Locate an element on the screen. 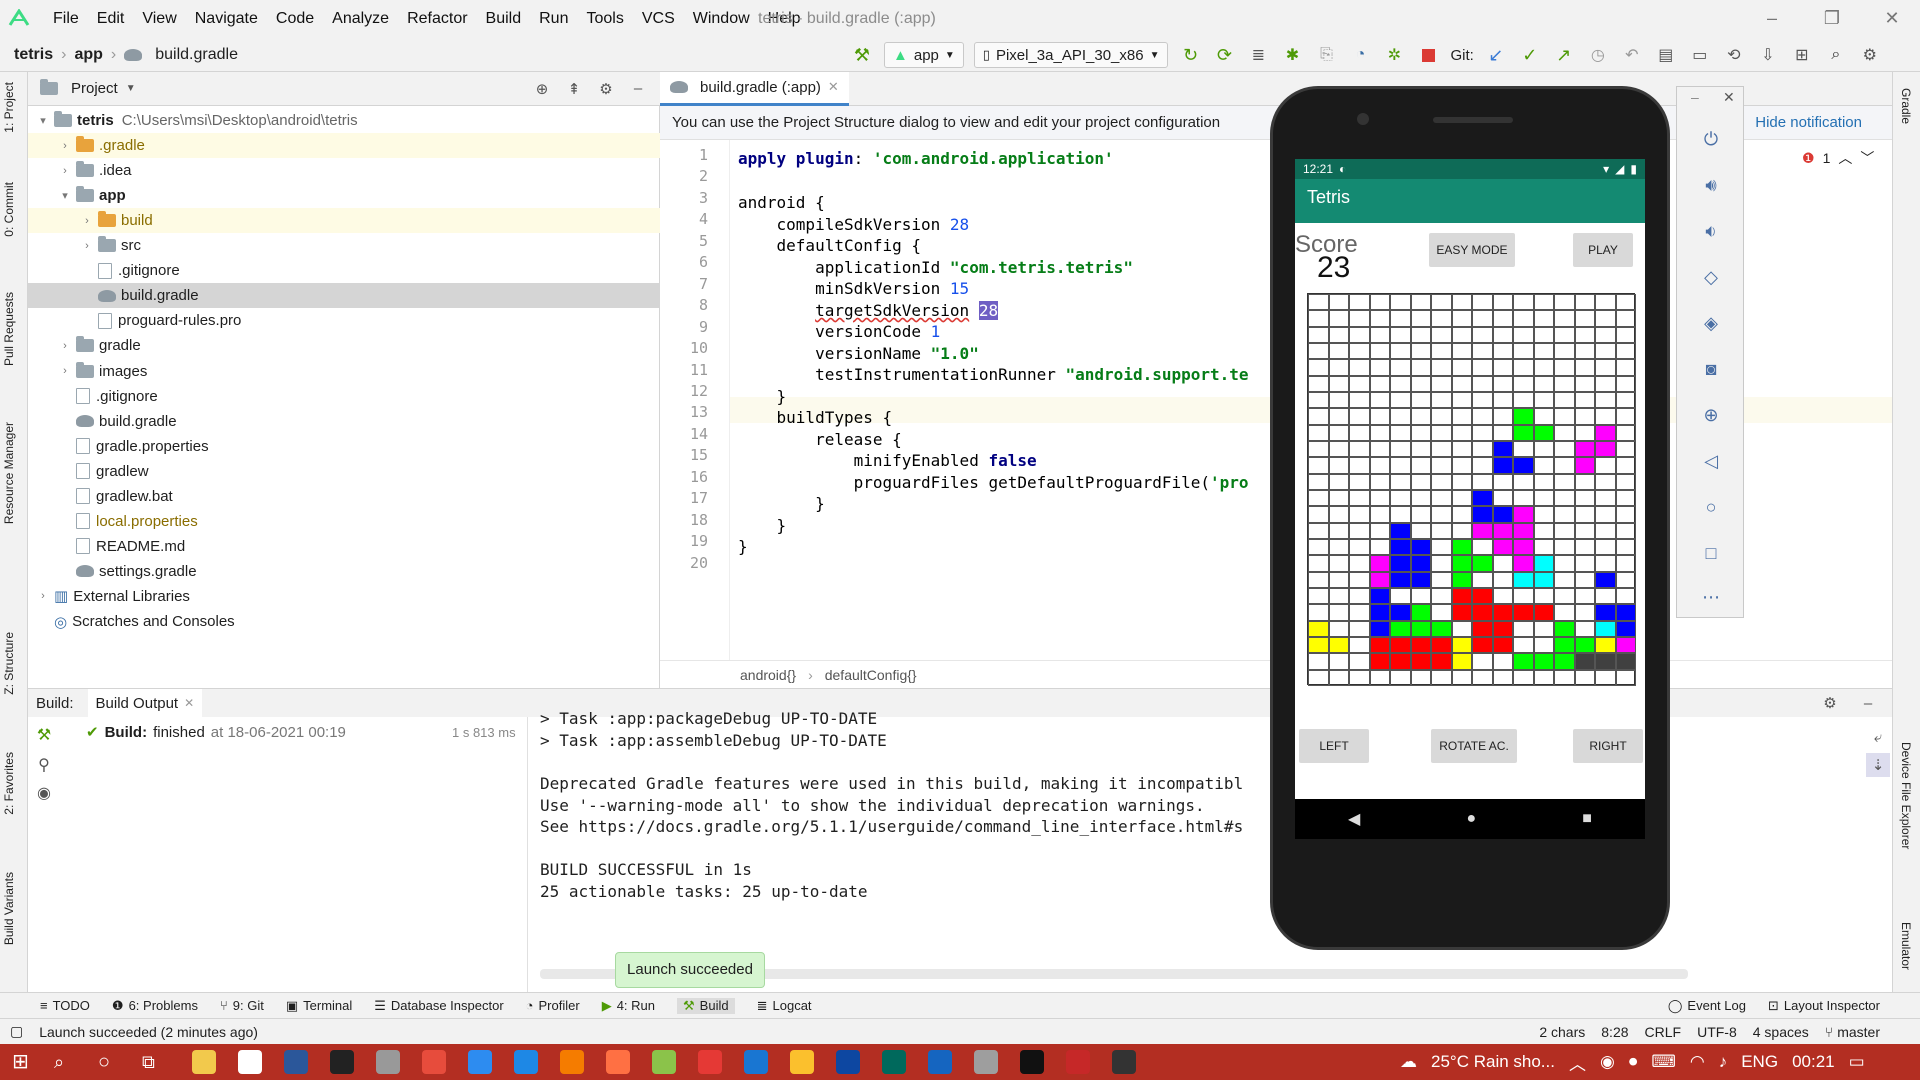 This screenshot has width=1920, height=1080. wifi-icon: ◠ is located at coordinates (1697, 1062).